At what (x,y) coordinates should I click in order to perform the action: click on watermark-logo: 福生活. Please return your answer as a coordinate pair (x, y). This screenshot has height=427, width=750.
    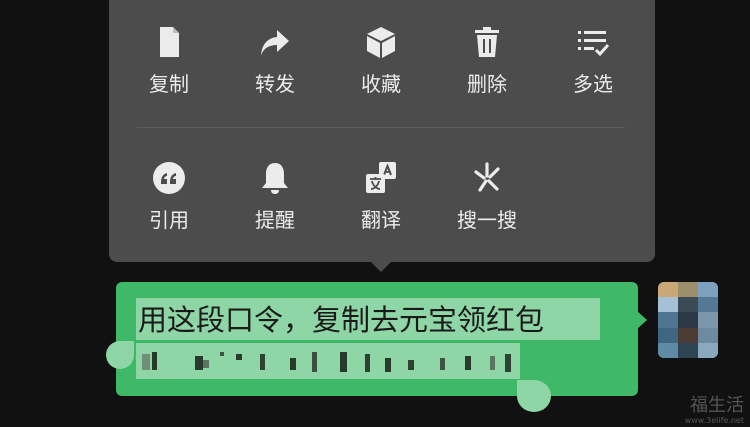
    Looking at the image, I should click on (717, 405).